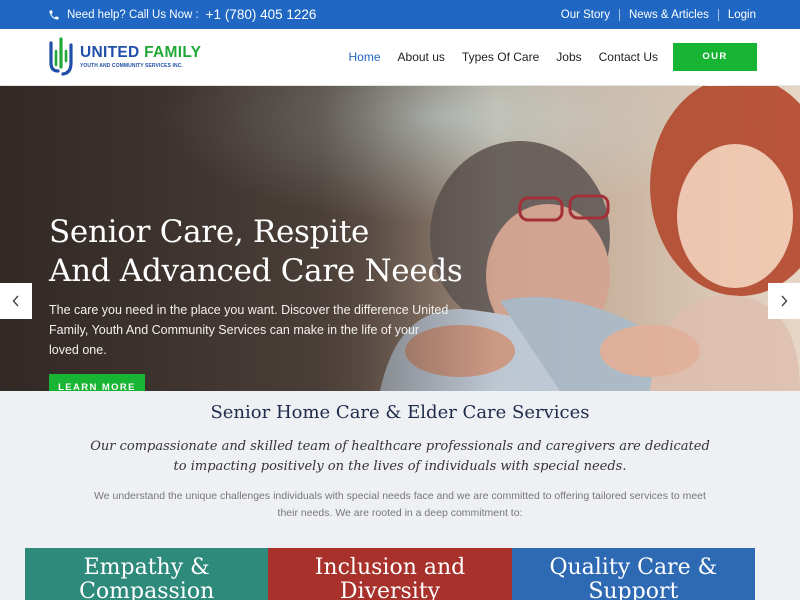 The height and width of the screenshot is (600, 800). Describe the element at coordinates (568, 57) in the screenshot. I see `nav-jobs: Jobs` at that location.